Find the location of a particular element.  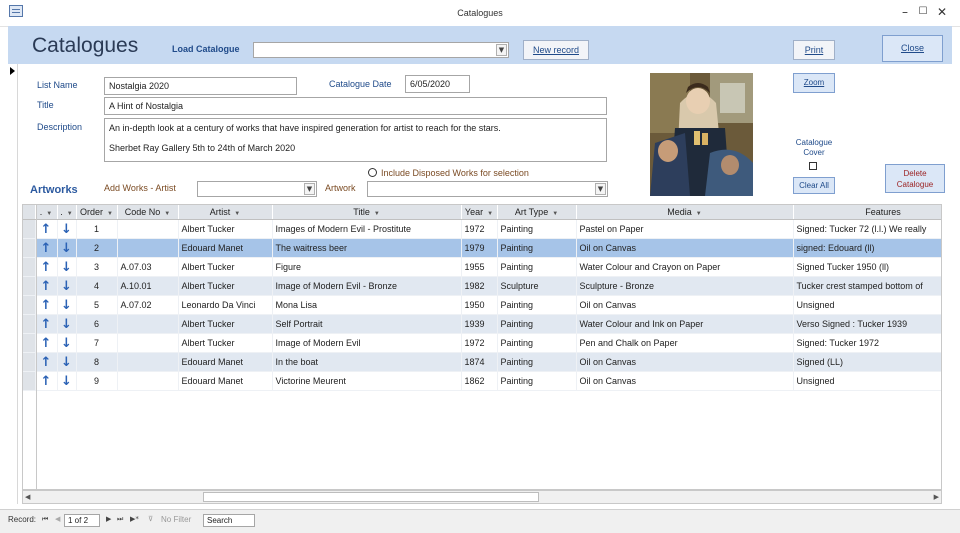

cell-title: Mona Lisa is located at coordinates (367, 305).